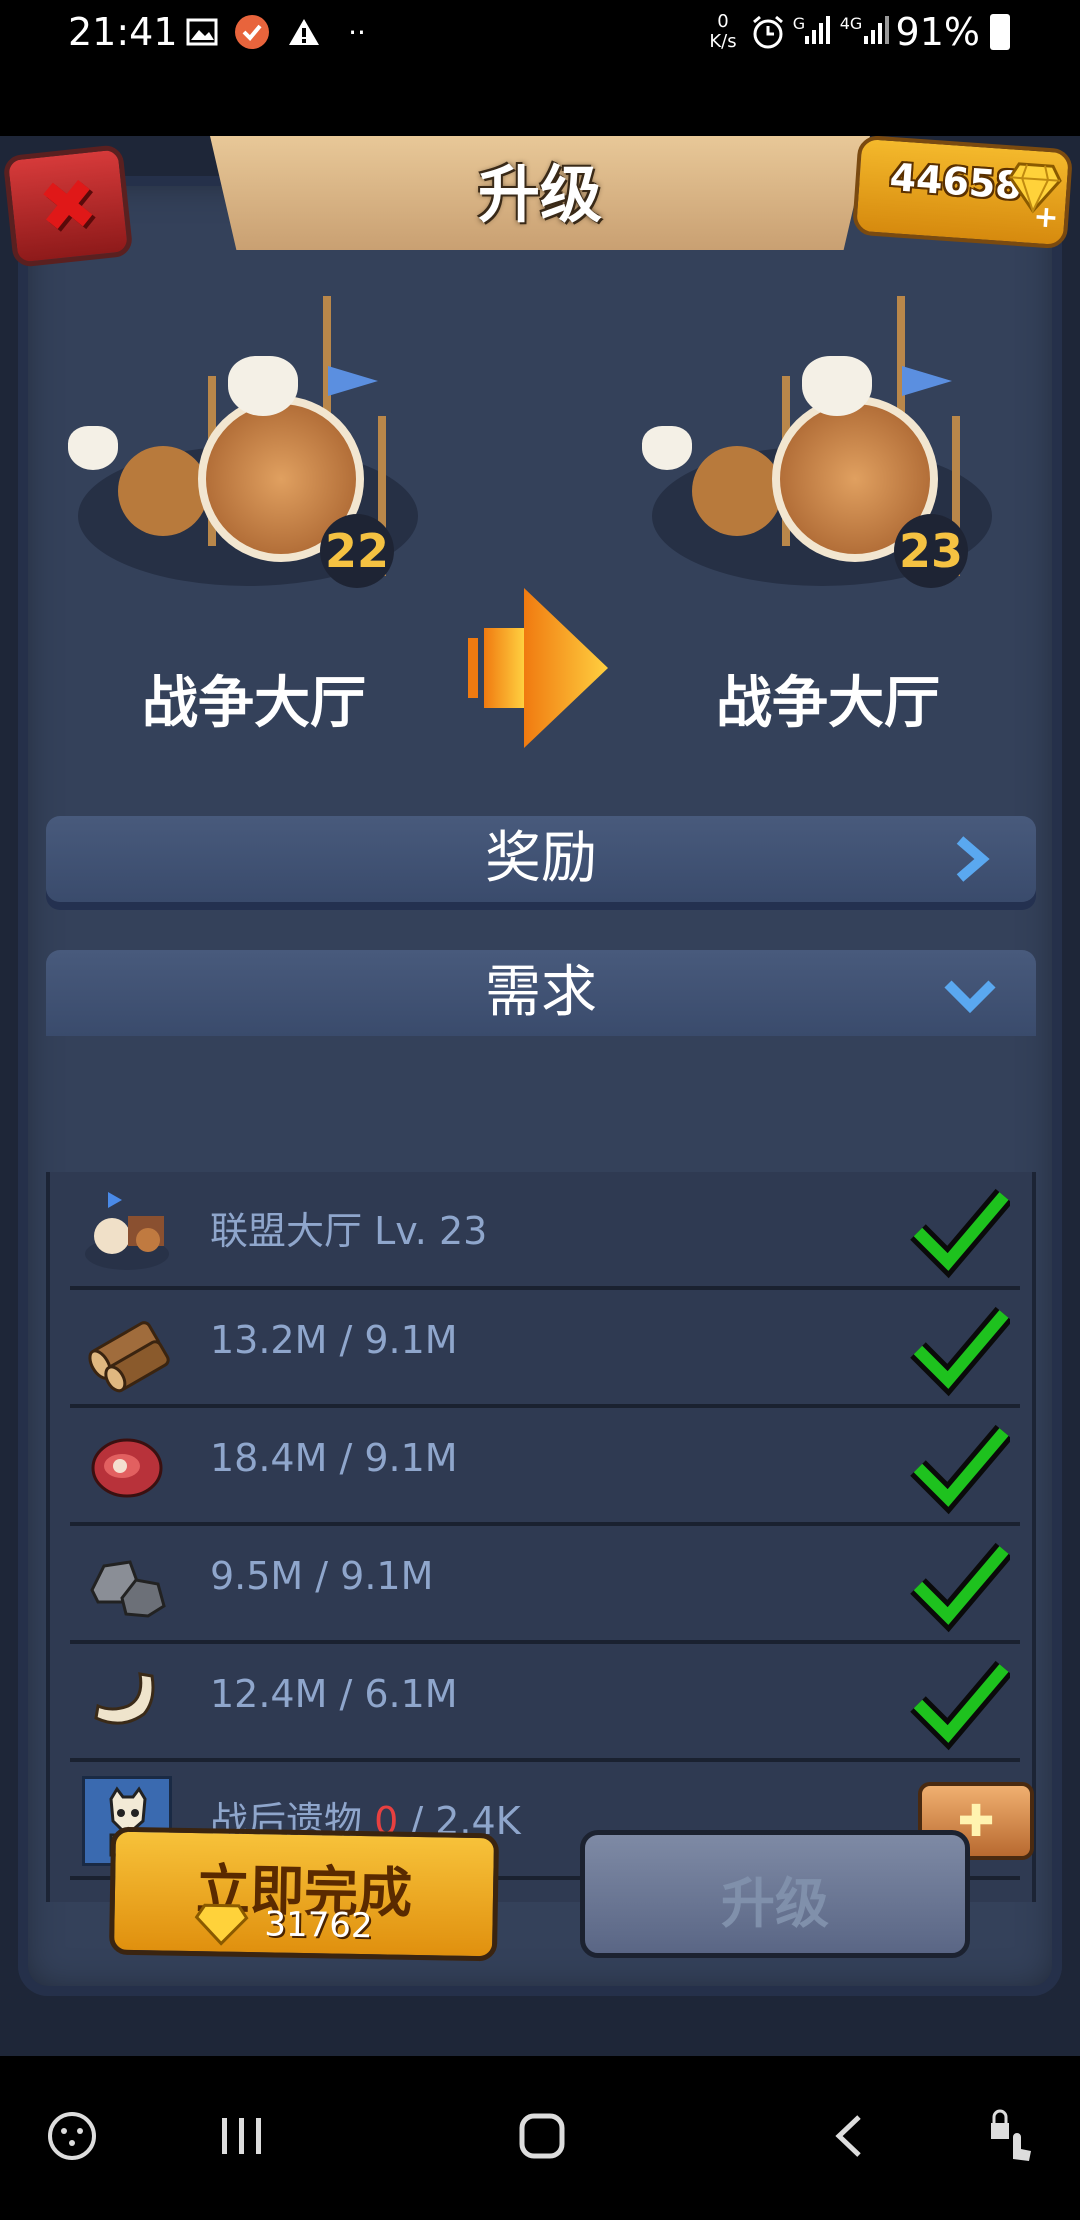 Image resolution: width=1080 pixels, height=2220 pixels. Describe the element at coordinates (318, 1925) in the screenshot. I see `finish-now-cost: 31762` at that location.